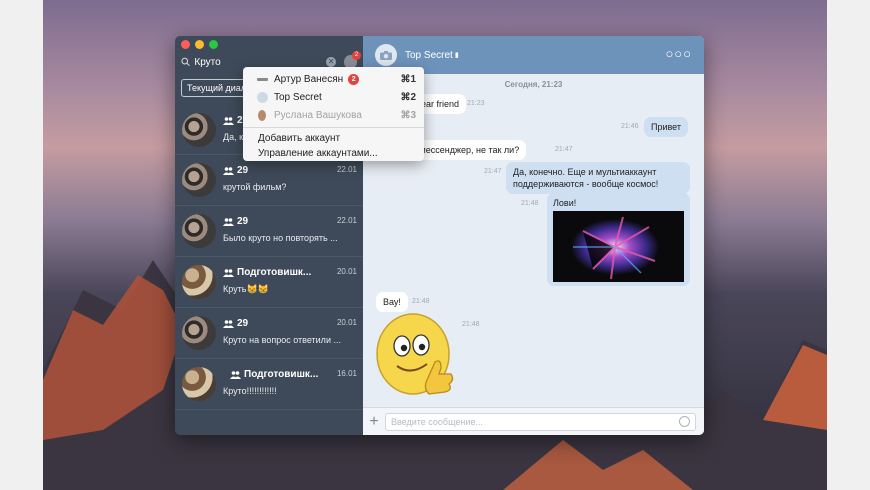 The image size is (870, 490). Describe the element at coordinates (630, 126) in the screenshot. I see `message-time: 21:46` at that location.